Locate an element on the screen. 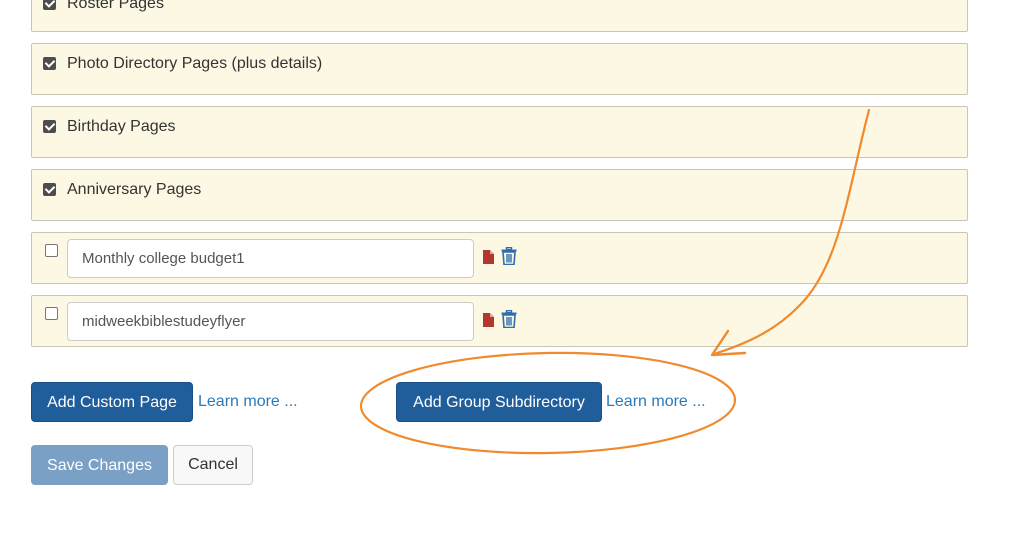 The width and height of the screenshot is (1024, 537). roster-pages-panel: Roster Pages is located at coordinates (499, 16).